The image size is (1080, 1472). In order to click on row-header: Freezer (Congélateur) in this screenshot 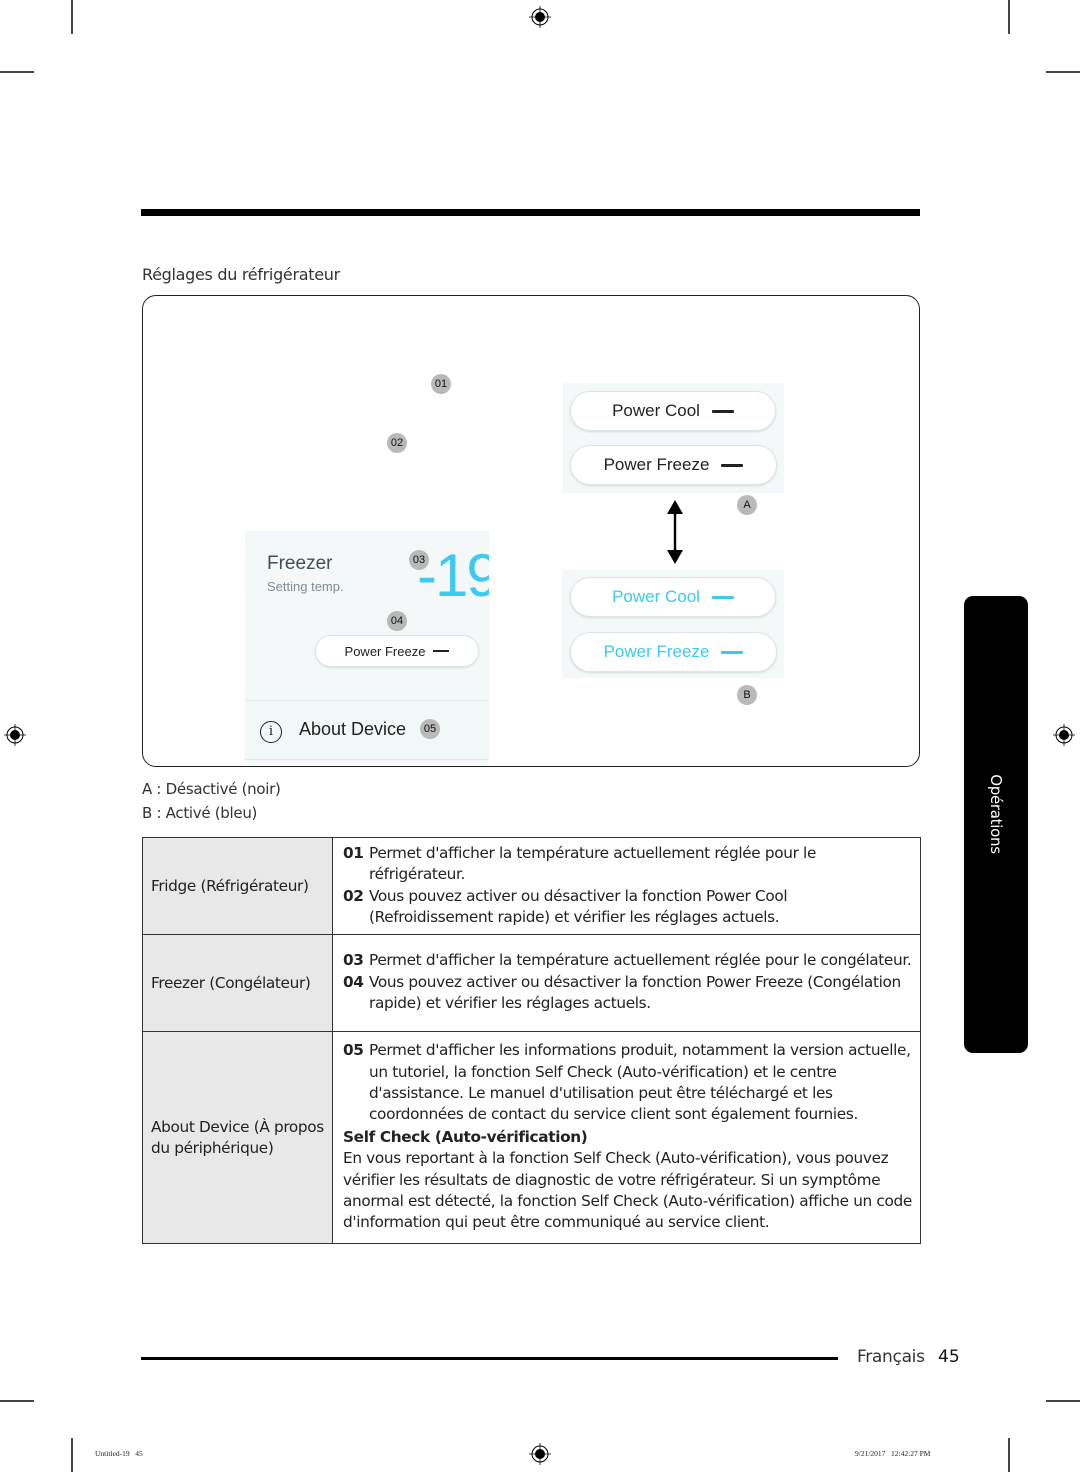, I will do `click(237, 983)`.